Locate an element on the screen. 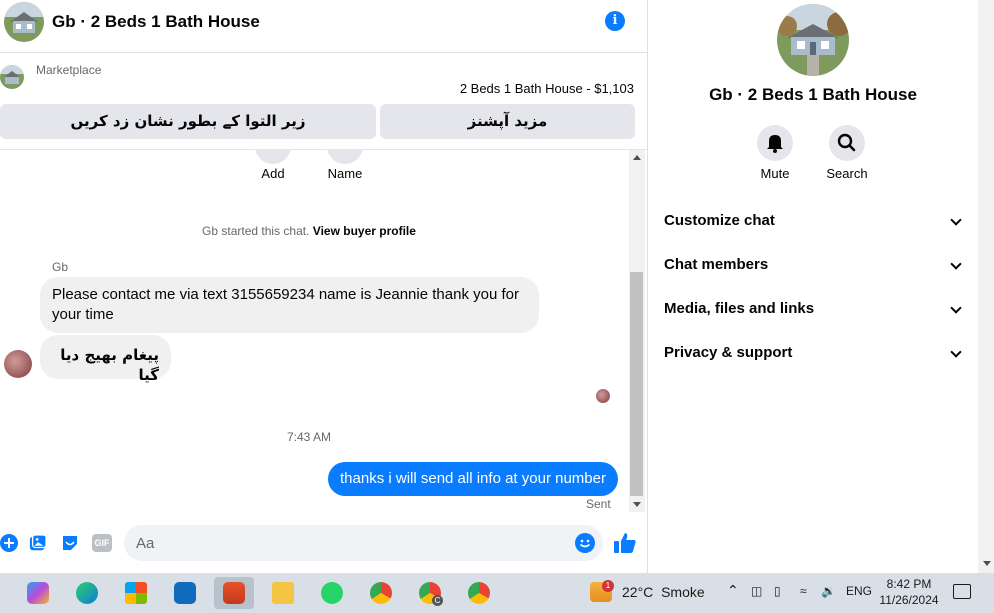  app-icon is located at coordinates (234, 593).